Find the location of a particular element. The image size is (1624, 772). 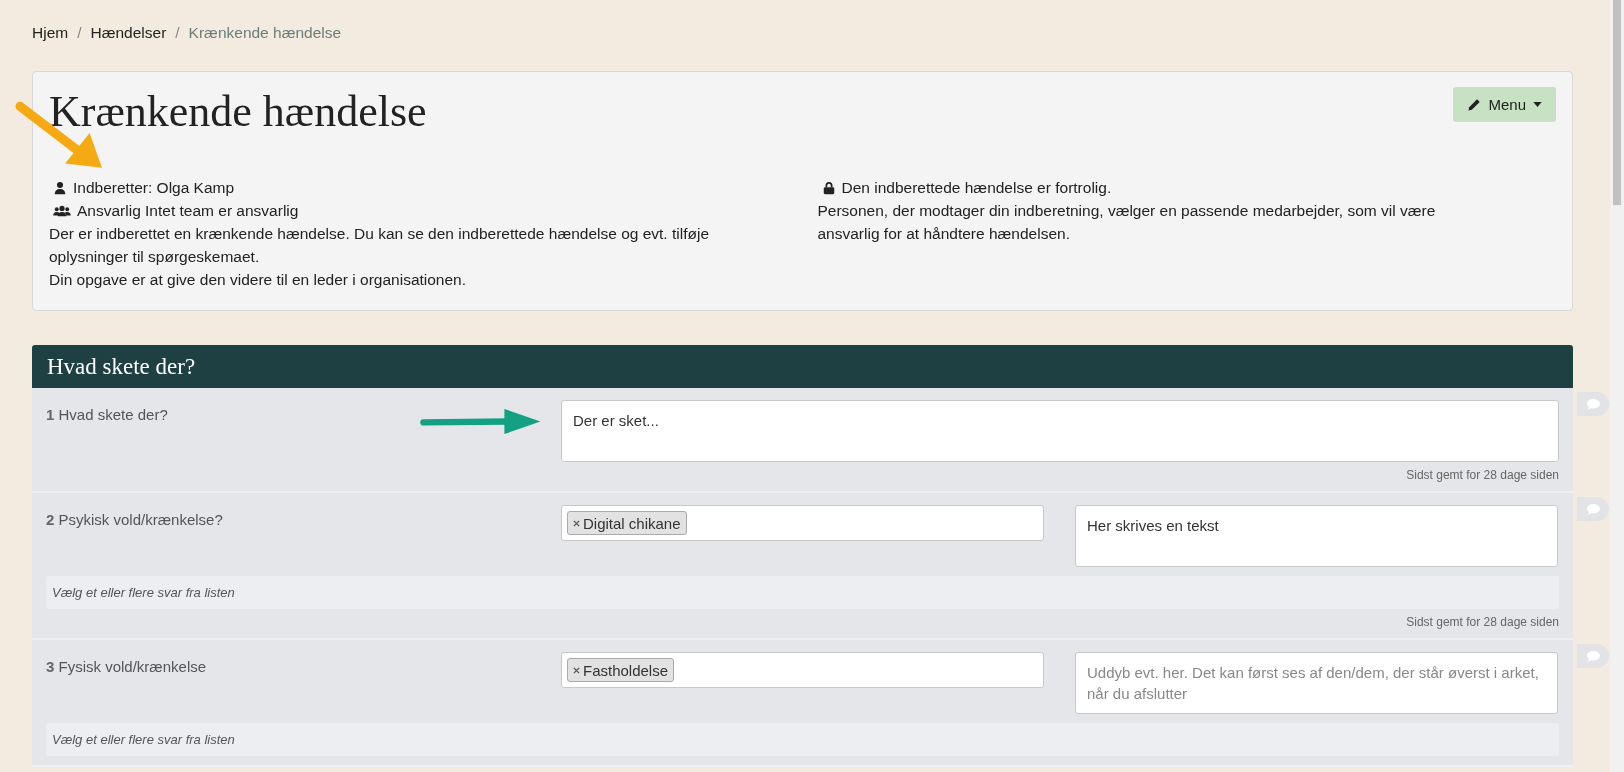

lock-icon is located at coordinates (828, 187).